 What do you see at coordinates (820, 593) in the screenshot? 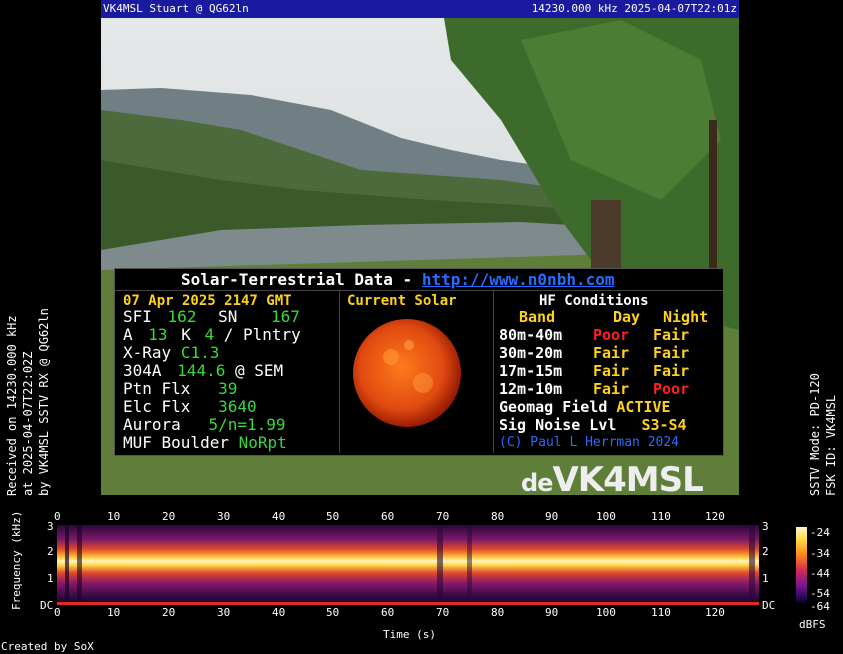
I see `cbar-tick: -54` at bounding box center [820, 593].